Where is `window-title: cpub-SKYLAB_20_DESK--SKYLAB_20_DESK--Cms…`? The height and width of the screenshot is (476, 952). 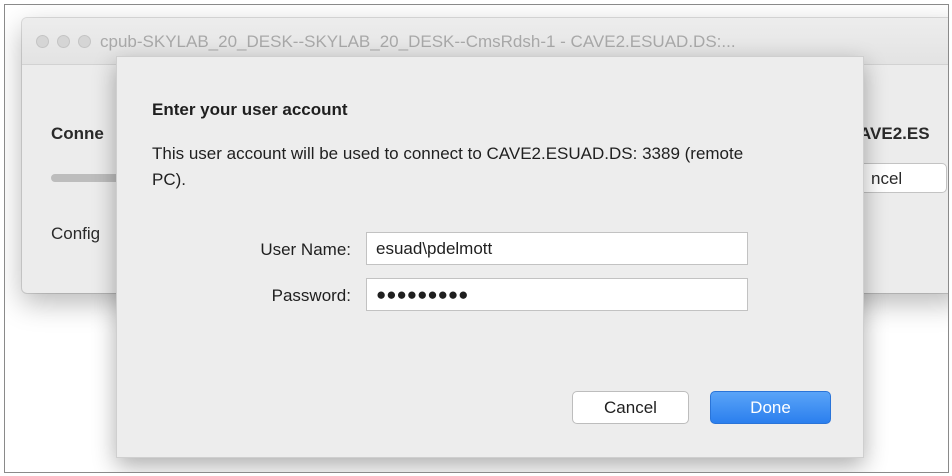
window-title: cpub-SKYLAB_20_DESK--SKYLAB_20_DESK--Cms… is located at coordinates (418, 41).